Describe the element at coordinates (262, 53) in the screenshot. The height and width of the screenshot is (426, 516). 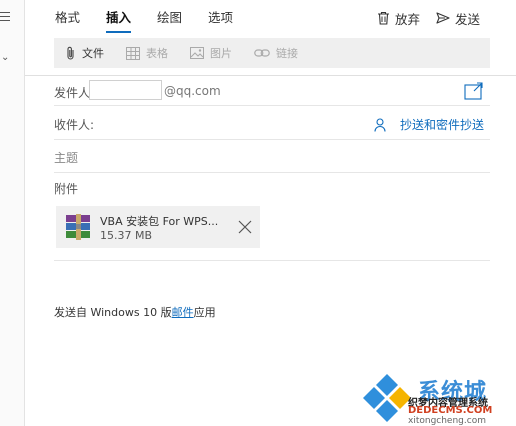
I see `link-icon` at that location.